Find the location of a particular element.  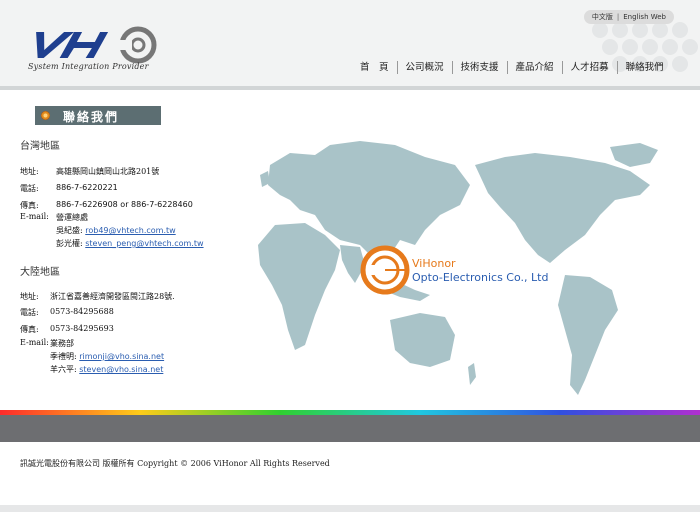

south-america-landmass is located at coordinates (588, 335).